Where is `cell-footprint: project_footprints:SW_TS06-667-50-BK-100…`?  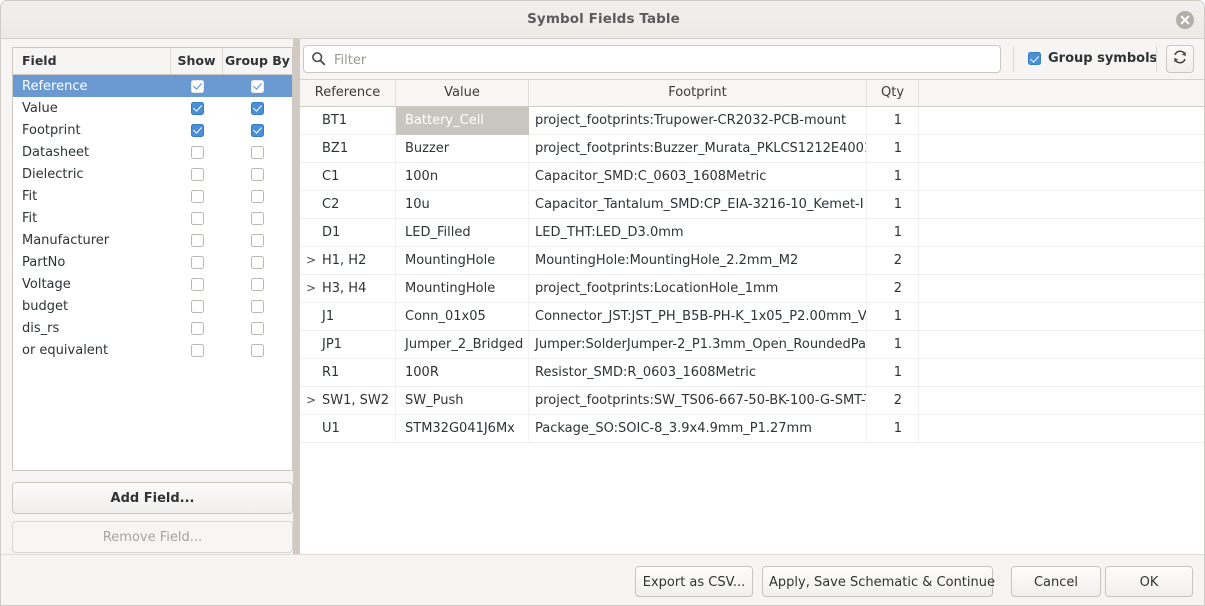
cell-footprint: project_footprints:SW_TS06-667-50-BK-100… is located at coordinates (698, 400).